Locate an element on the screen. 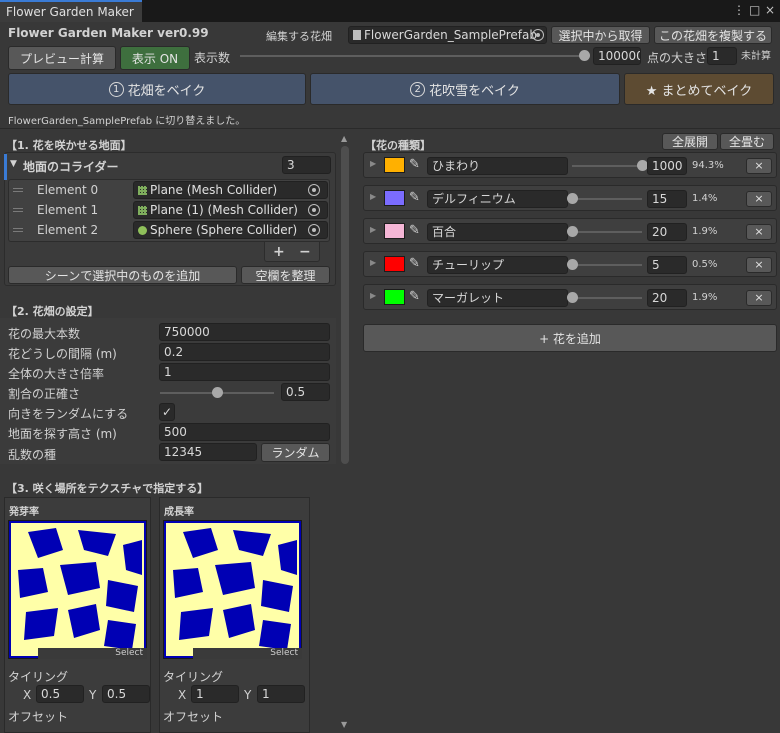 The width and height of the screenshot is (780, 733). ground-height-field: 500 is located at coordinates (244, 432).